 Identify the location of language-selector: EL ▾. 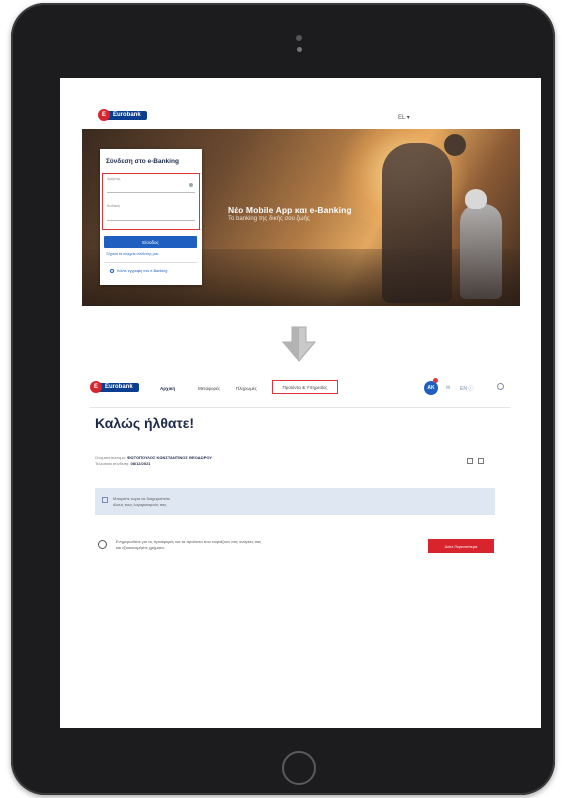
(404, 117).